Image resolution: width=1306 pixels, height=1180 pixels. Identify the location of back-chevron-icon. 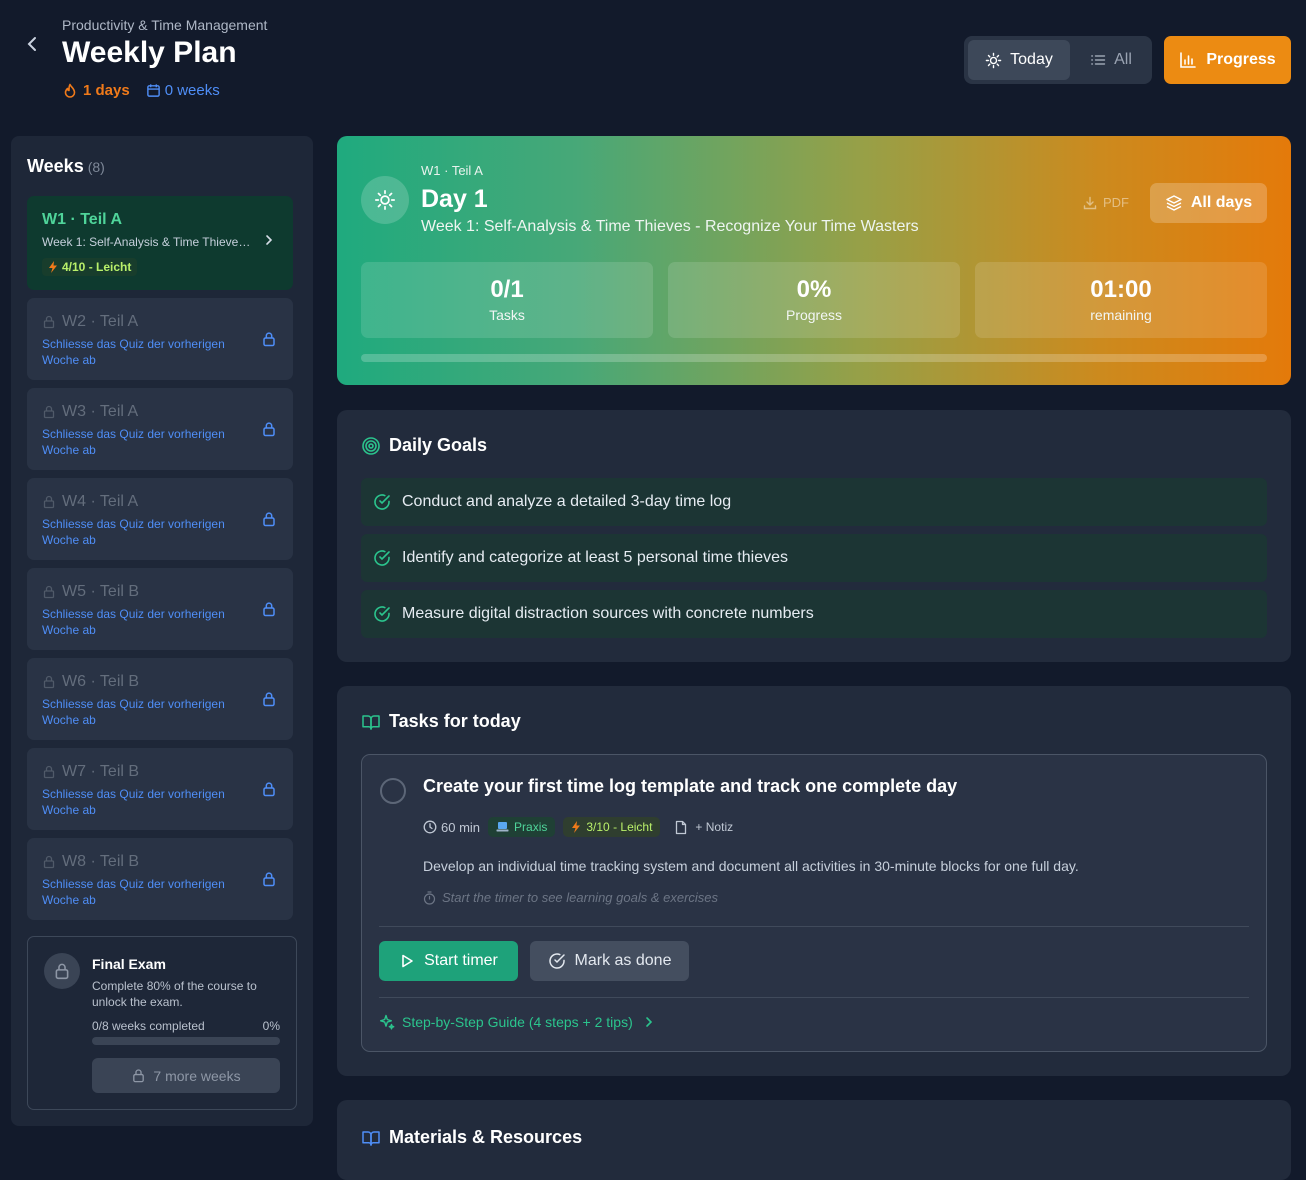
(32, 44).